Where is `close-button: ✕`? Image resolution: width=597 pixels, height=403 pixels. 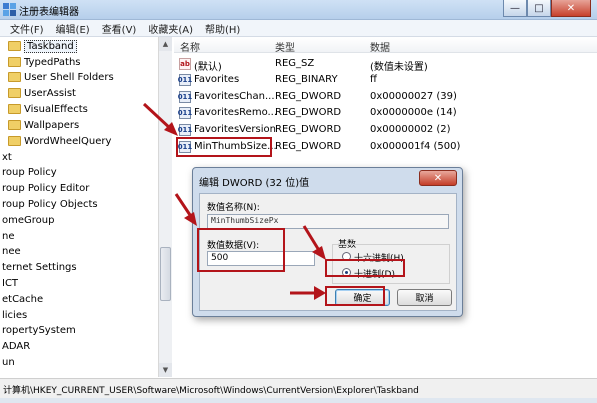
close-button: ✕ is located at coordinates (571, 8).